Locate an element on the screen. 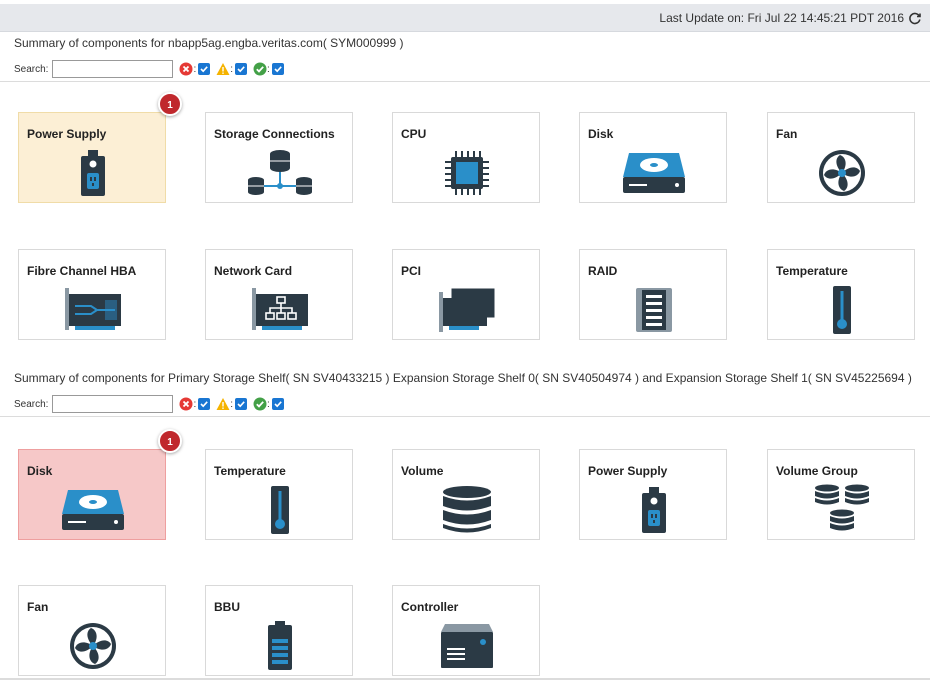 This screenshot has width=930, height=683. component-card-controller: Controller is located at coordinates (466, 630).